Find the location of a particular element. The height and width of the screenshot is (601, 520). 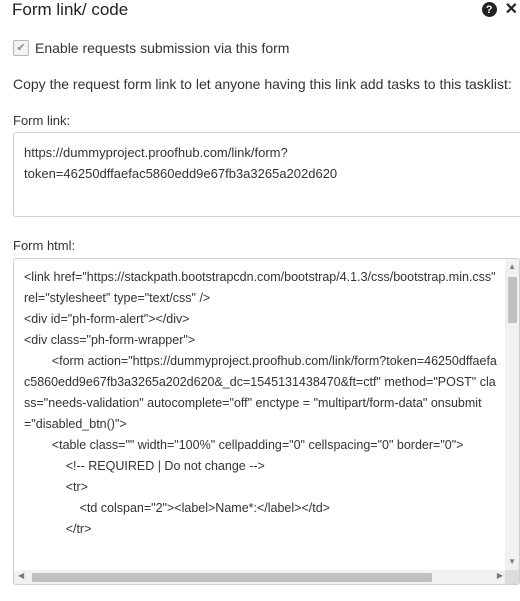

horizontal-scroll-thumb is located at coordinates (232, 577).